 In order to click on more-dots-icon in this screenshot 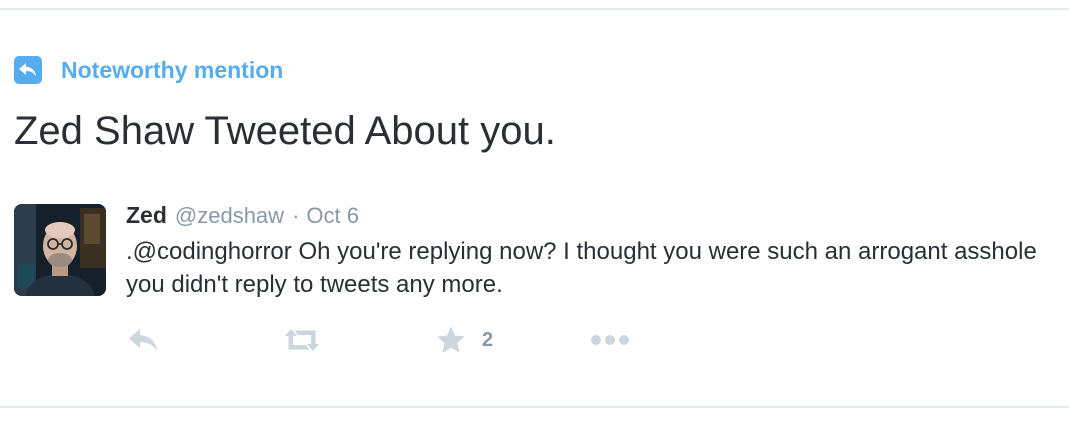, I will do `click(610, 340)`.